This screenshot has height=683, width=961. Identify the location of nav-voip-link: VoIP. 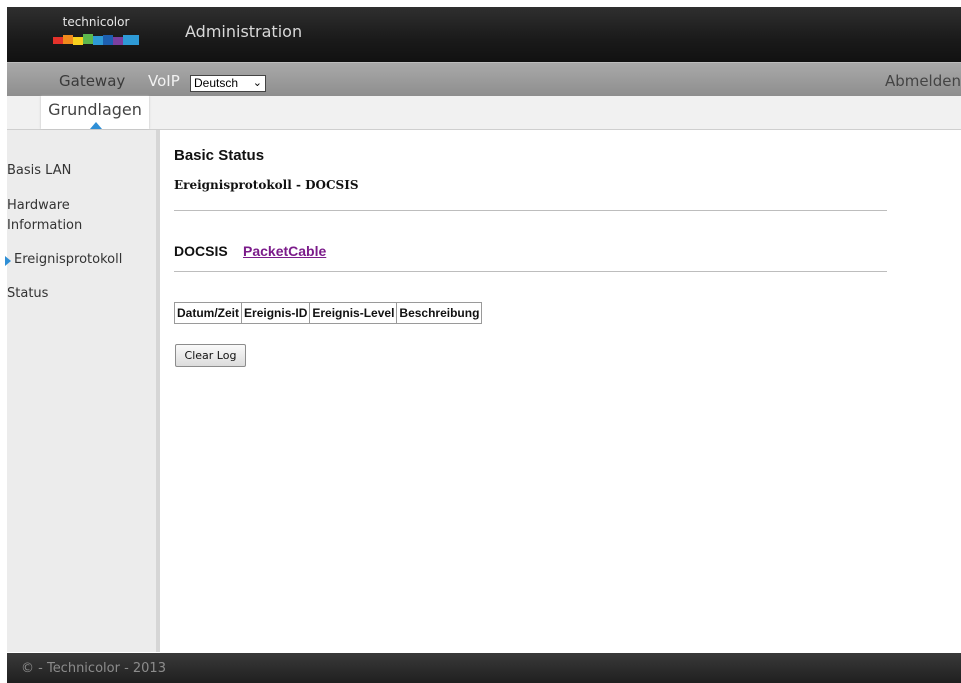
(164, 81).